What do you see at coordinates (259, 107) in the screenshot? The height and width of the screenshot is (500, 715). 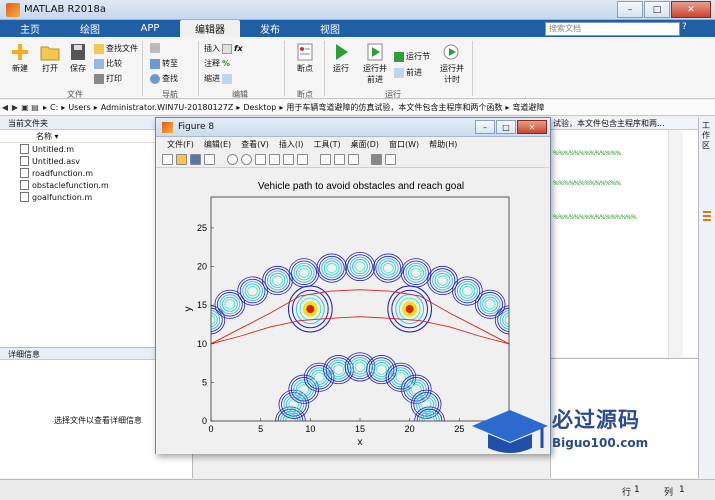 I see `address-segment: Desktop` at bounding box center [259, 107].